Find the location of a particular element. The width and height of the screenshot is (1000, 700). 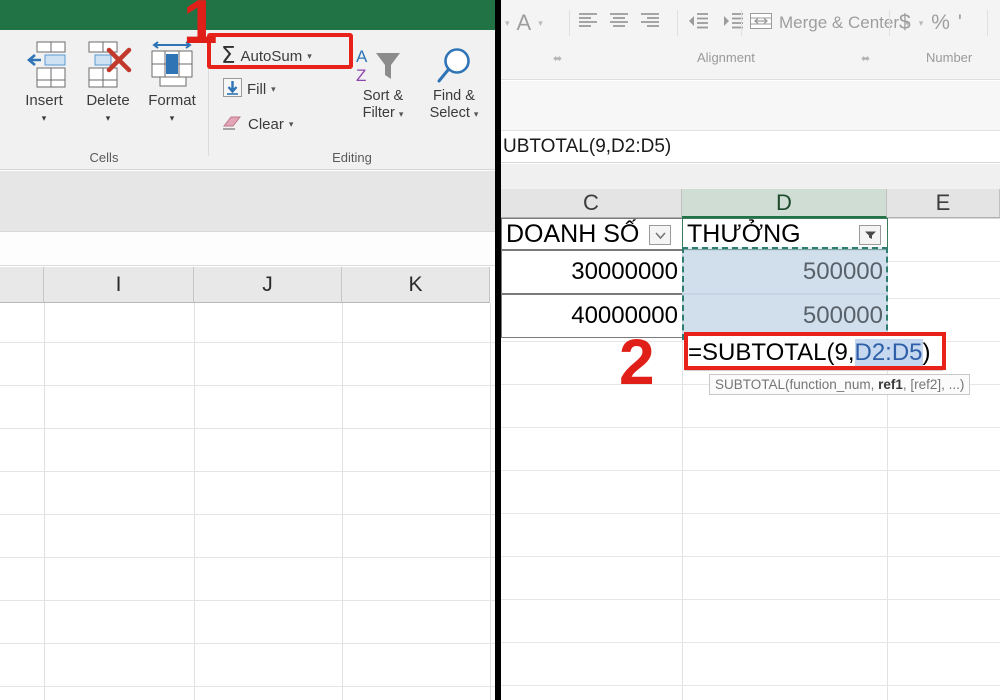

number-group-label: Number is located at coordinates (949, 57).